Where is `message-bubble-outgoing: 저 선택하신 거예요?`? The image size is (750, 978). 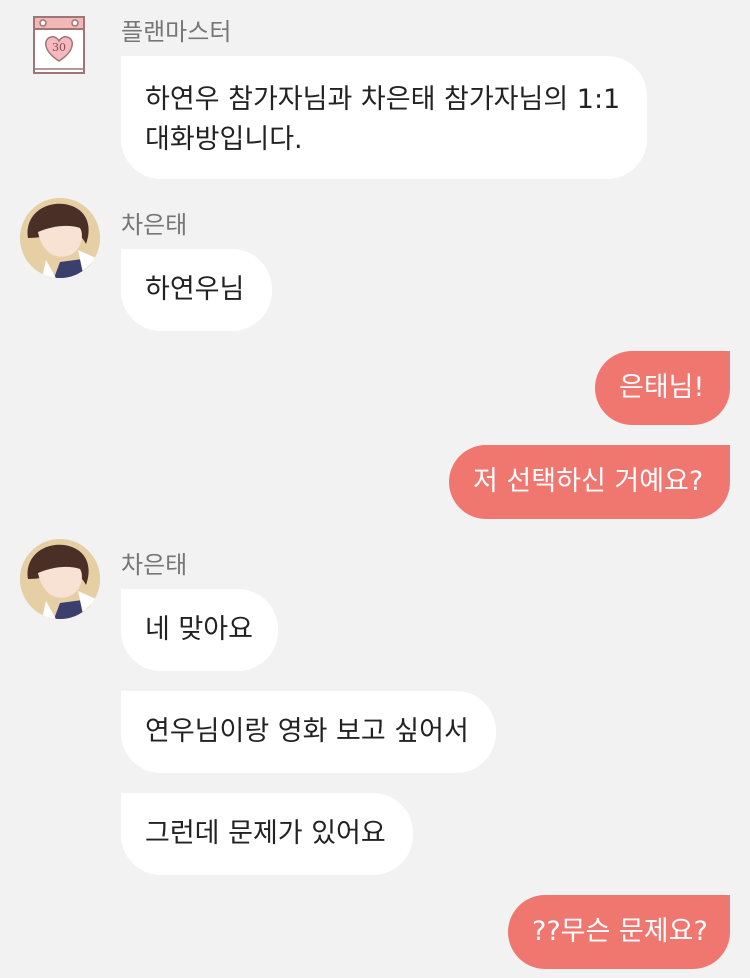
message-bubble-outgoing: 저 선택하신 거예요? is located at coordinates (589, 482).